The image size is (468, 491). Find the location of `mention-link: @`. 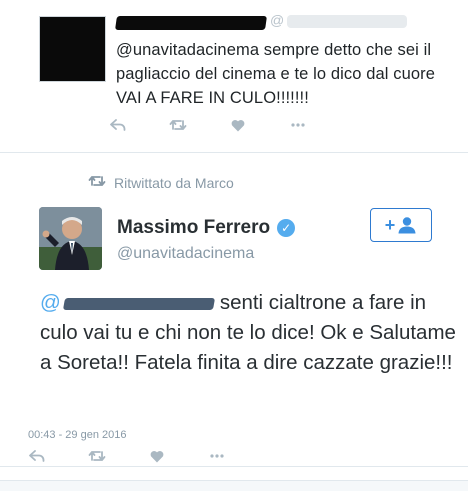

mention-link: @ is located at coordinates (130, 303).